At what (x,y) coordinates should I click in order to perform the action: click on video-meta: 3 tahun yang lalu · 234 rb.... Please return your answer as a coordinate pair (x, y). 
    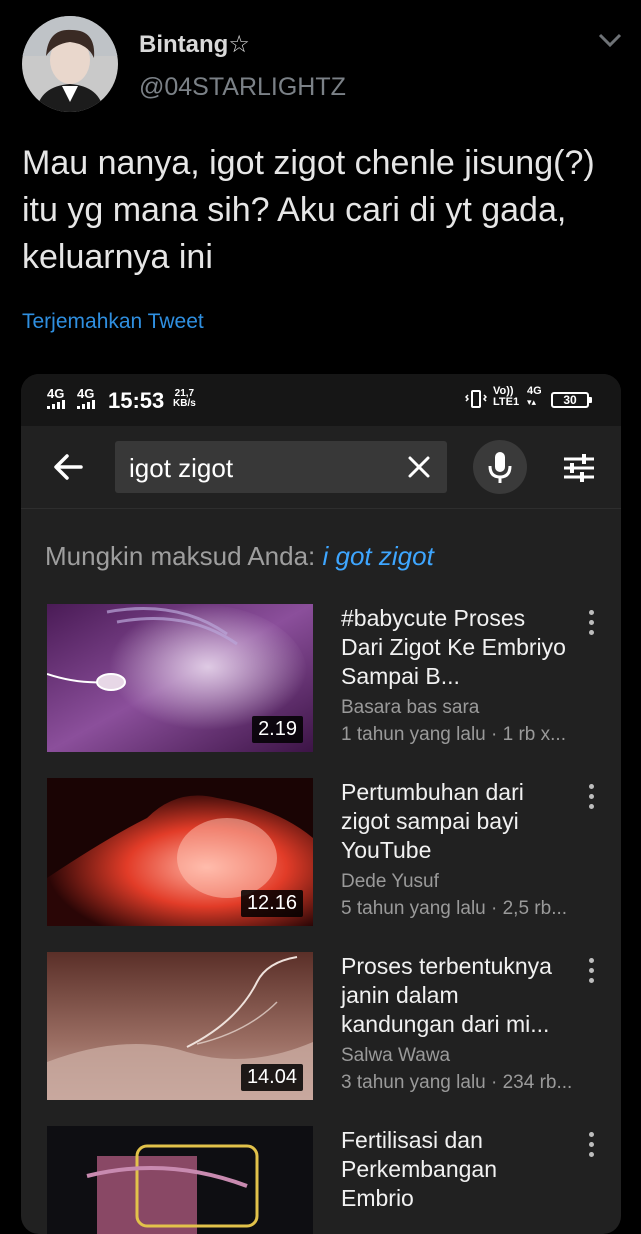
    Looking at the image, I should click on (457, 1082).